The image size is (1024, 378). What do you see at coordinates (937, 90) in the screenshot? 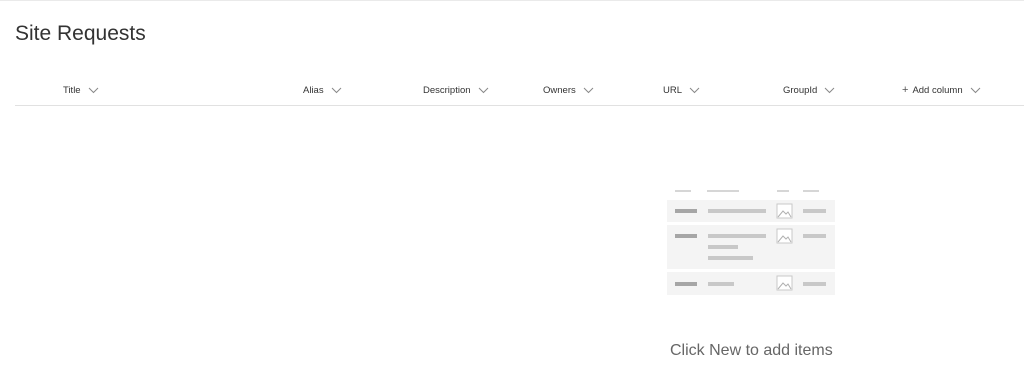
I see `add-column-label: Add column` at bounding box center [937, 90].